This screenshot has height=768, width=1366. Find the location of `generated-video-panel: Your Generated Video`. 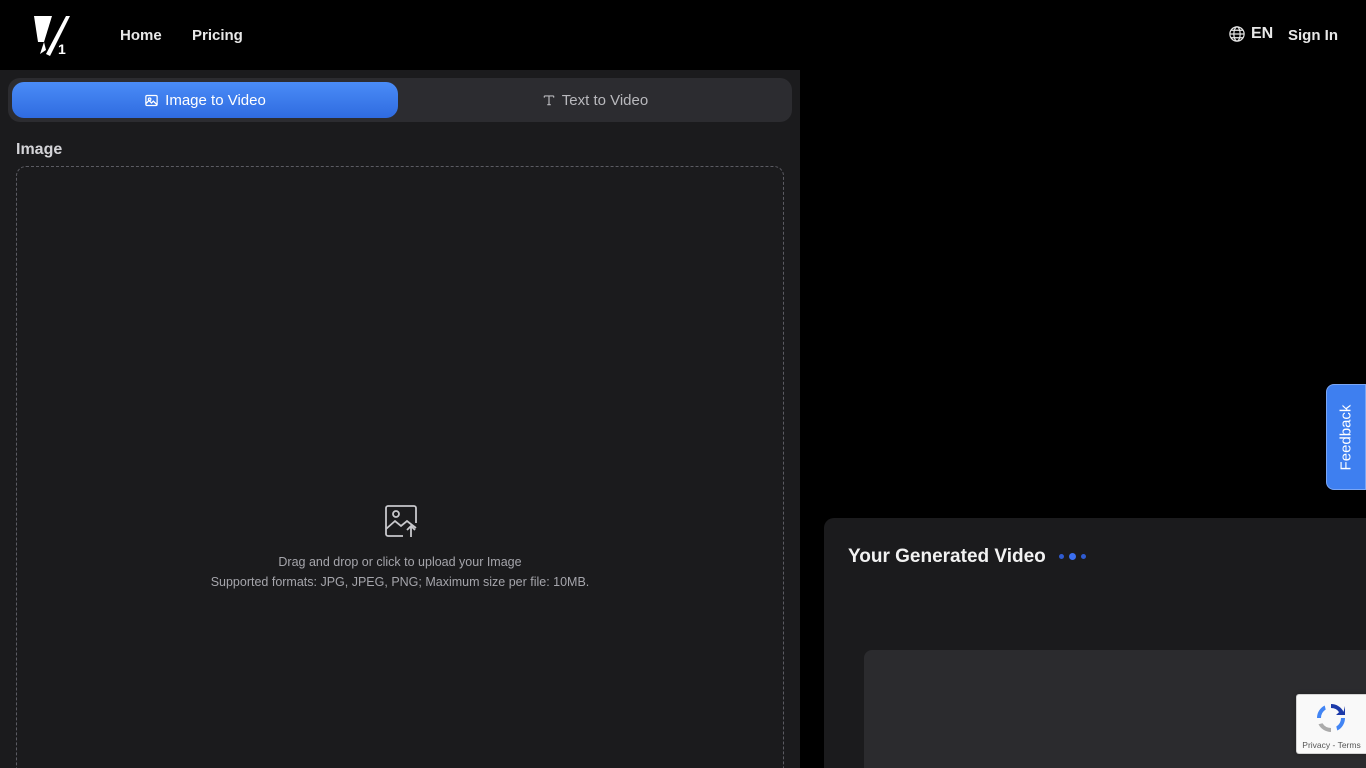

generated-video-panel: Your Generated Video is located at coordinates (1095, 643).